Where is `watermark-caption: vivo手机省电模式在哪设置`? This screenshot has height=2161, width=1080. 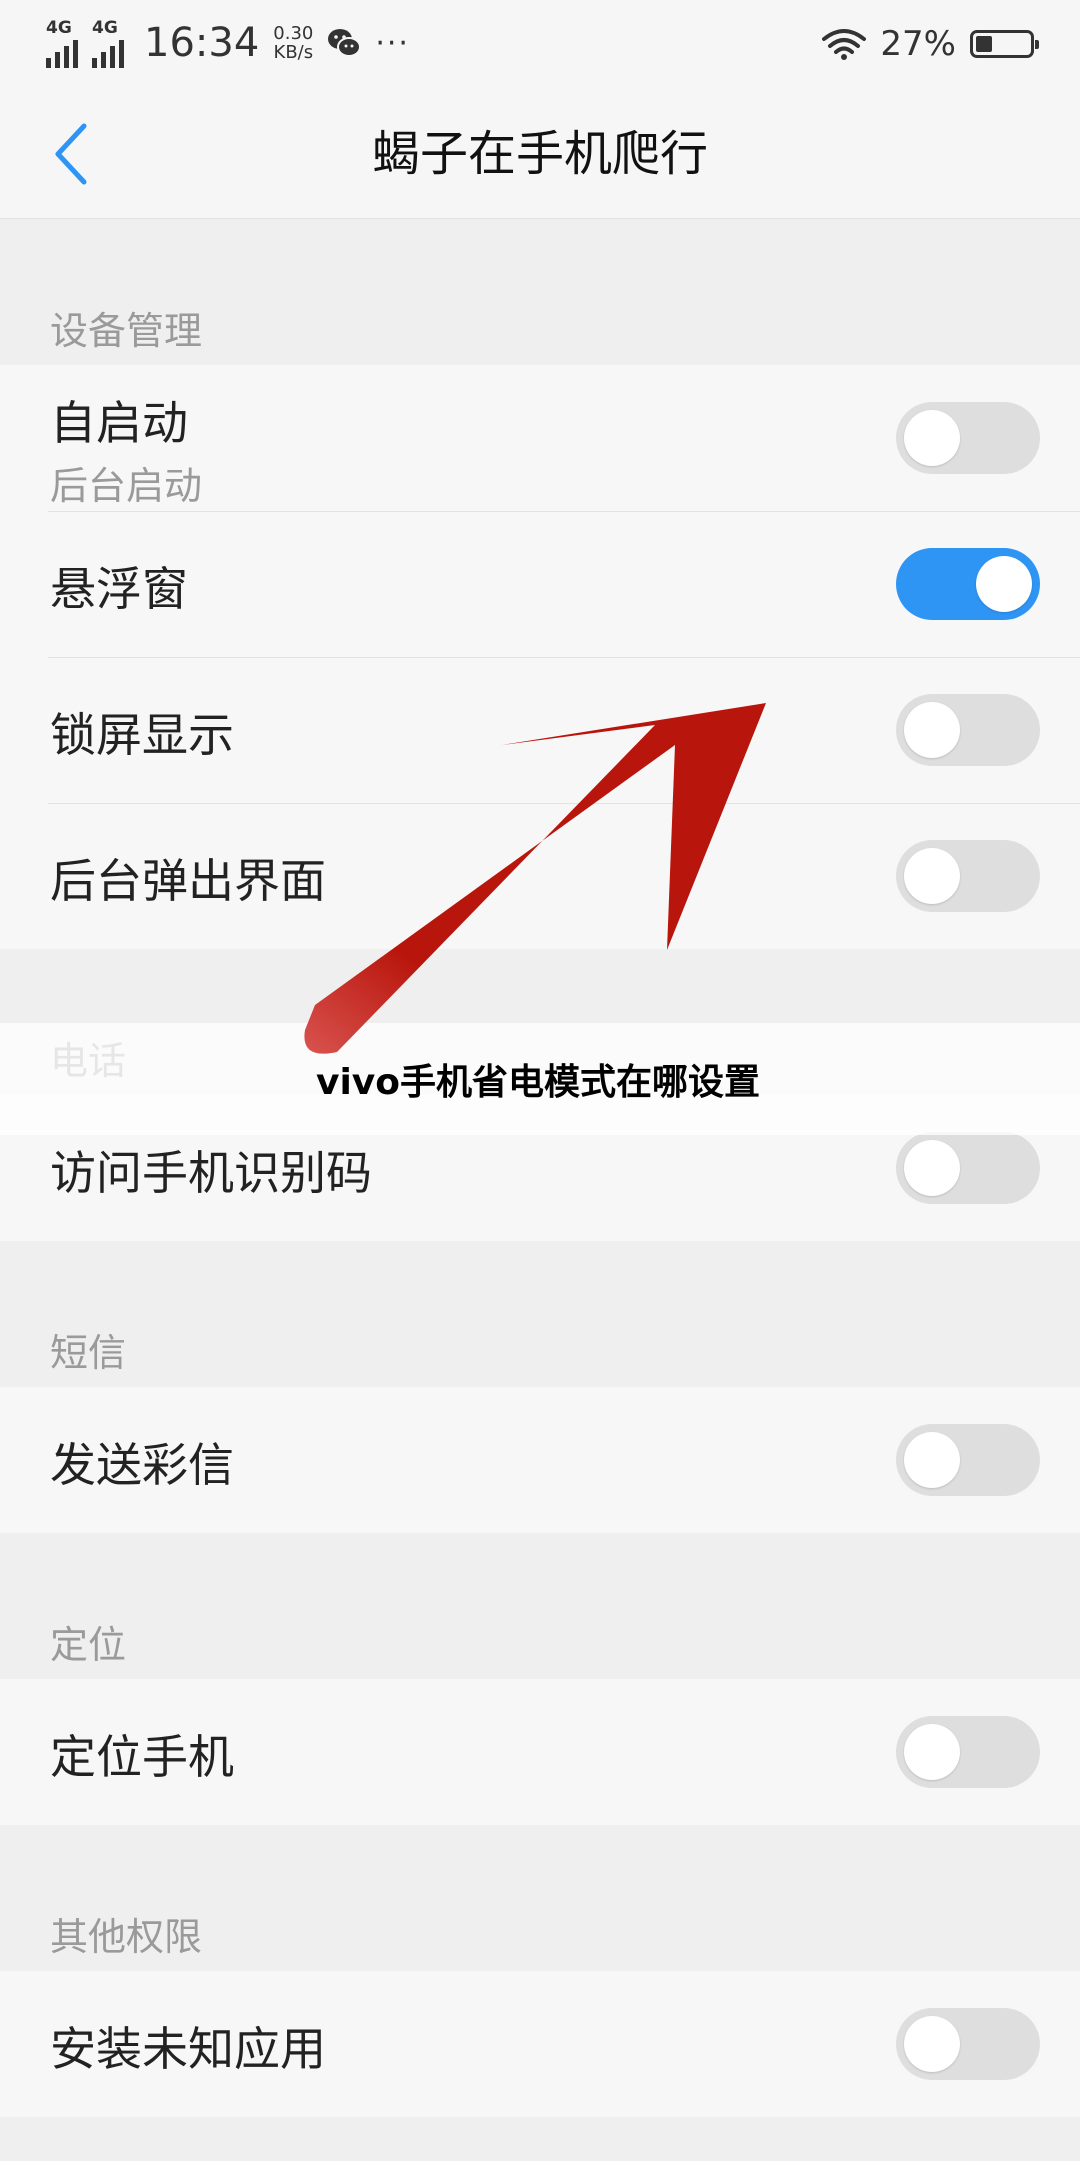 watermark-caption: vivo手机省电模式在哪设置 is located at coordinates (540, 1079).